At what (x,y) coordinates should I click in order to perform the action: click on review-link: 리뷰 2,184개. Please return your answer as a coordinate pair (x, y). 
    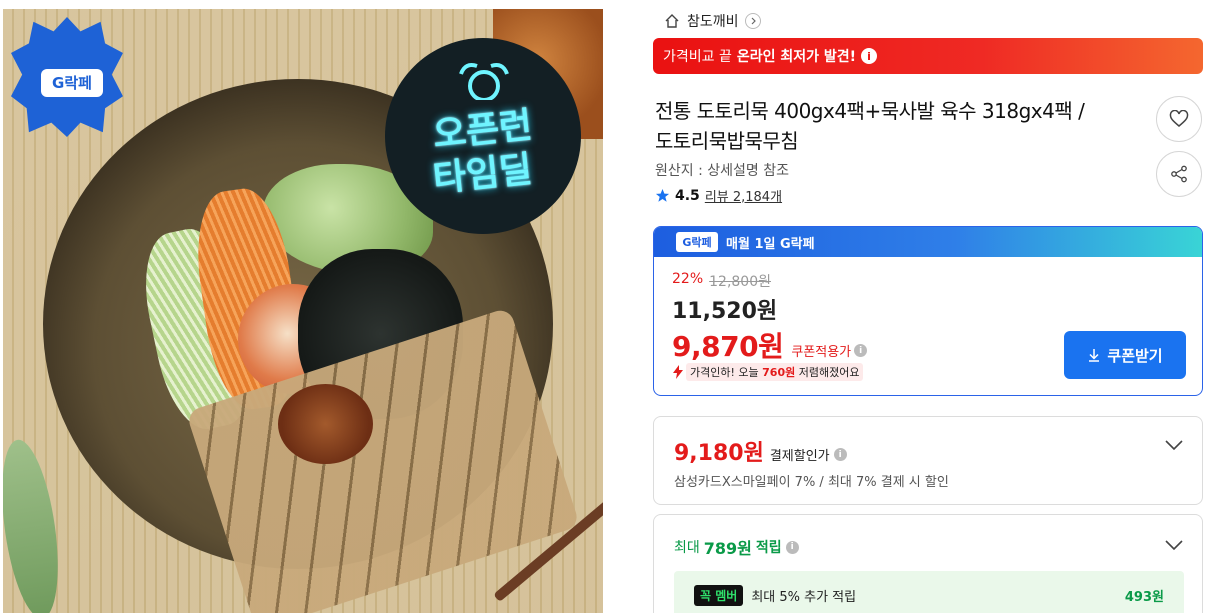
    Looking at the image, I should click on (743, 195).